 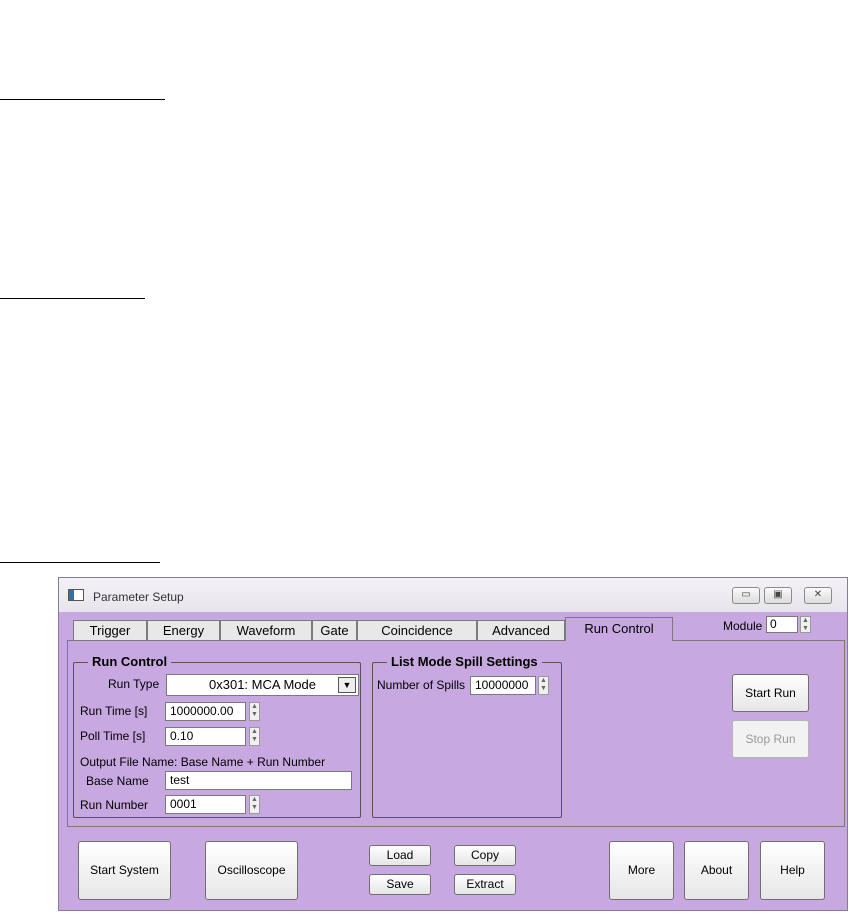 I want to click on run-number-label: Run Number, so click(x=114, y=805).